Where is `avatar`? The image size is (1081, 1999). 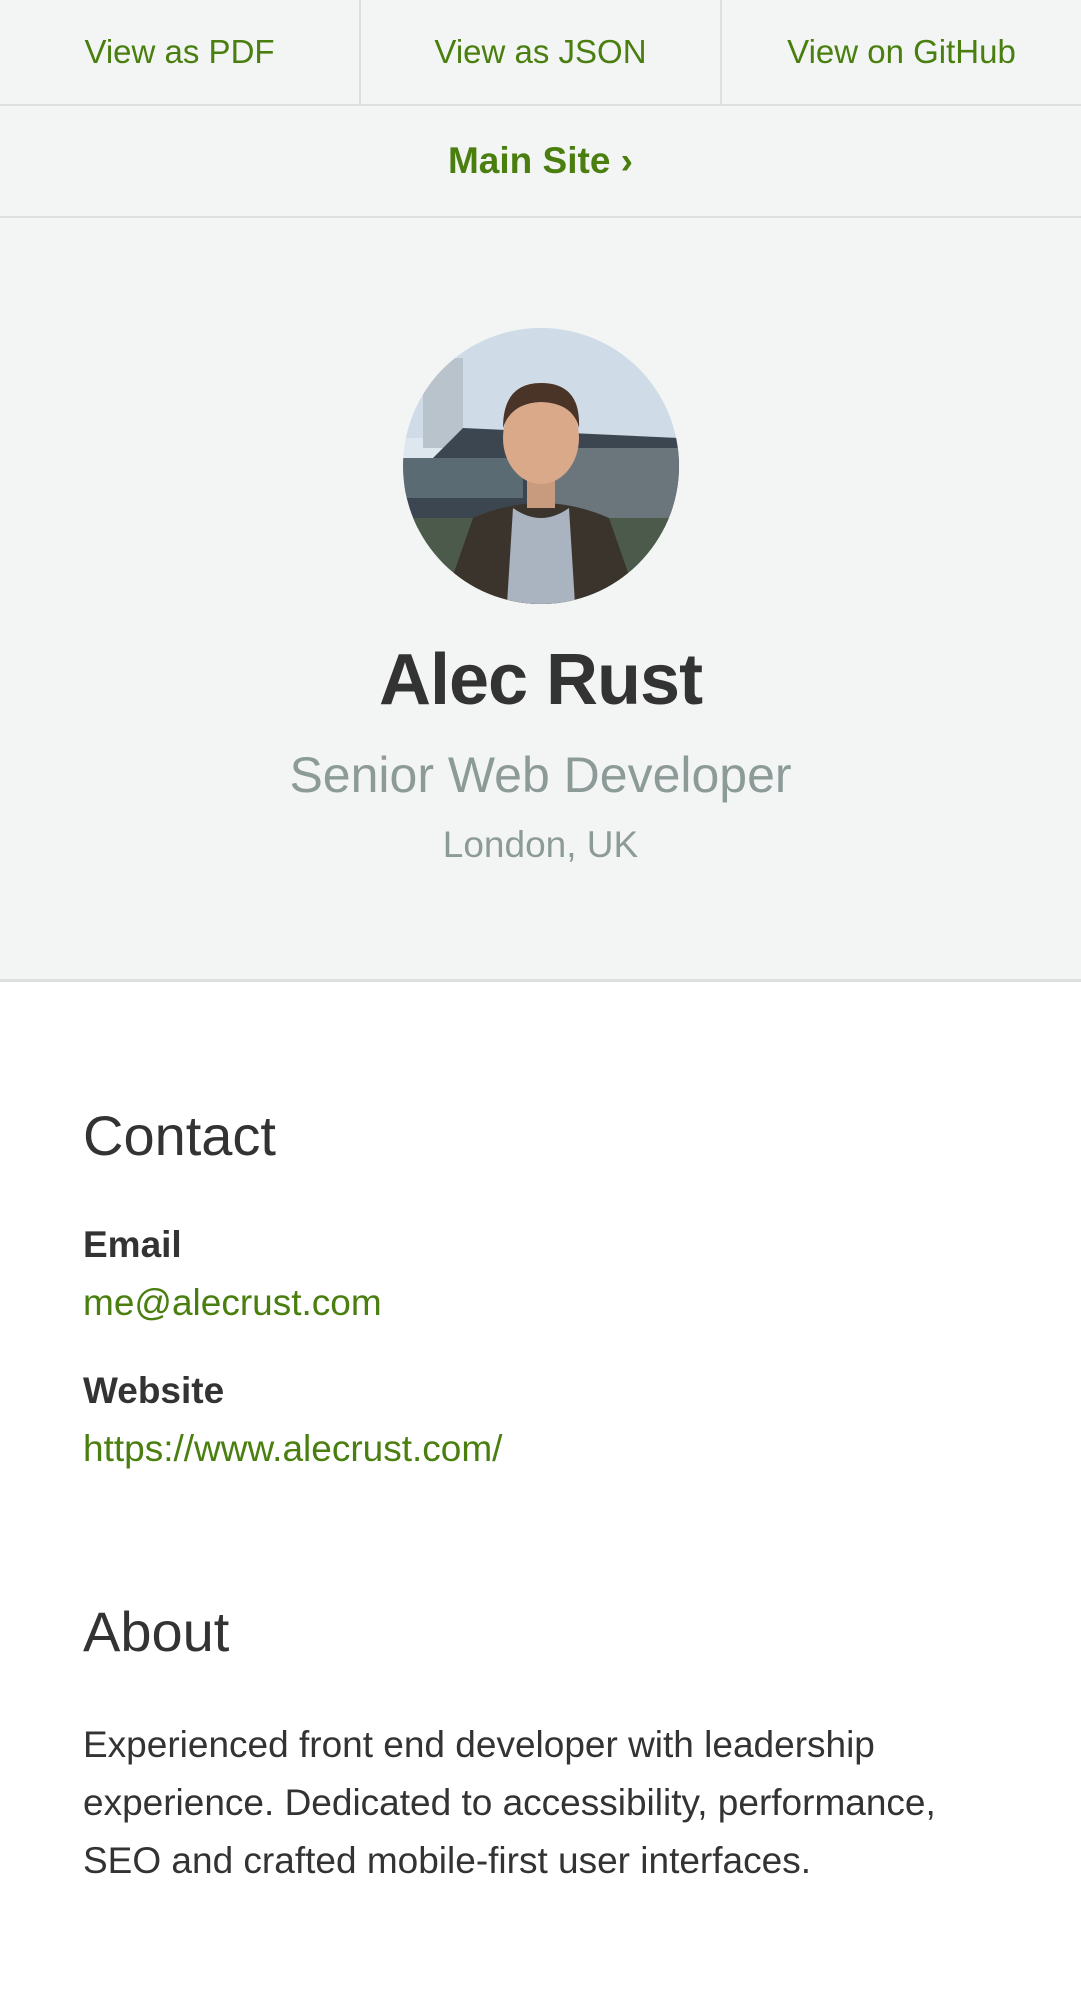
avatar is located at coordinates (540, 466).